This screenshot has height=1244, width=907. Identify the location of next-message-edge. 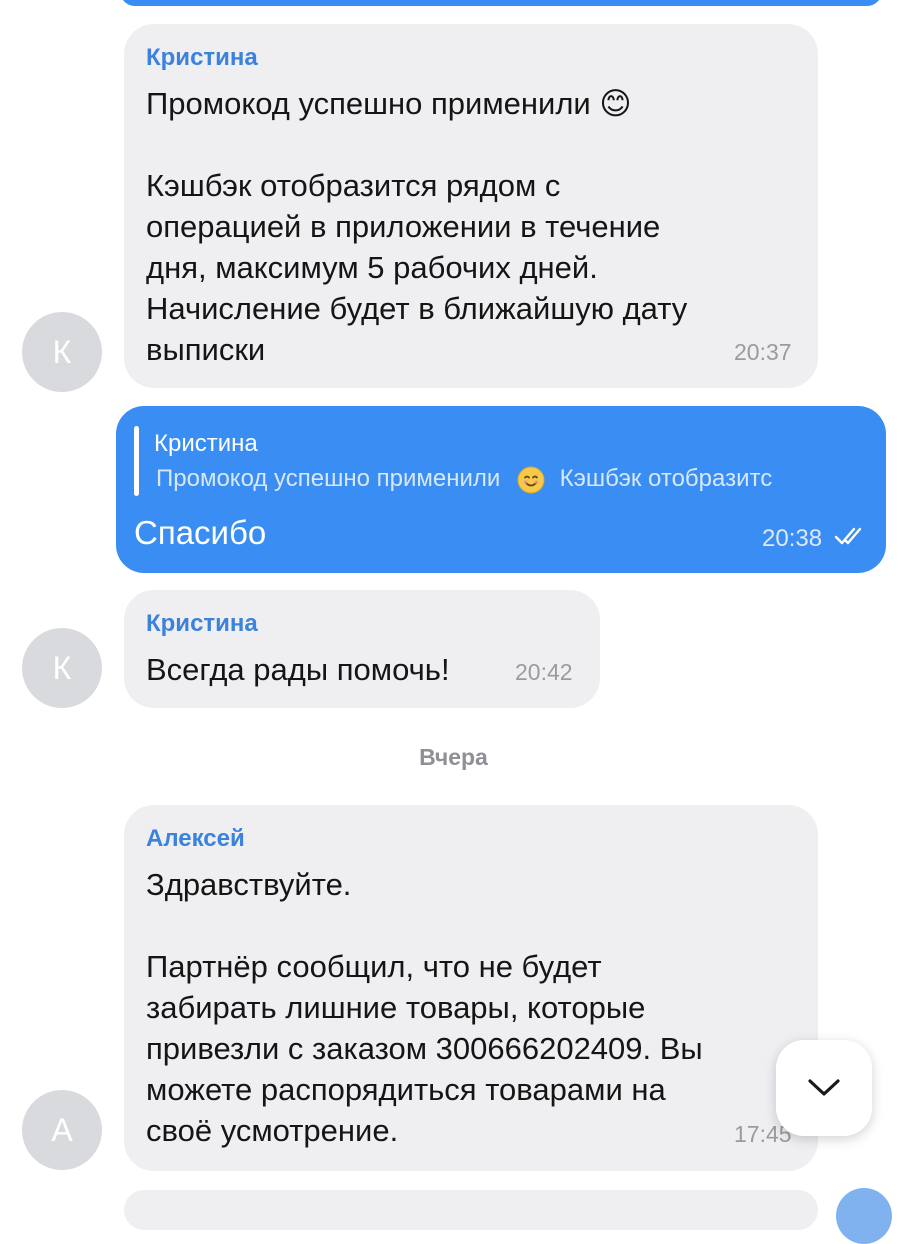
(471, 1210).